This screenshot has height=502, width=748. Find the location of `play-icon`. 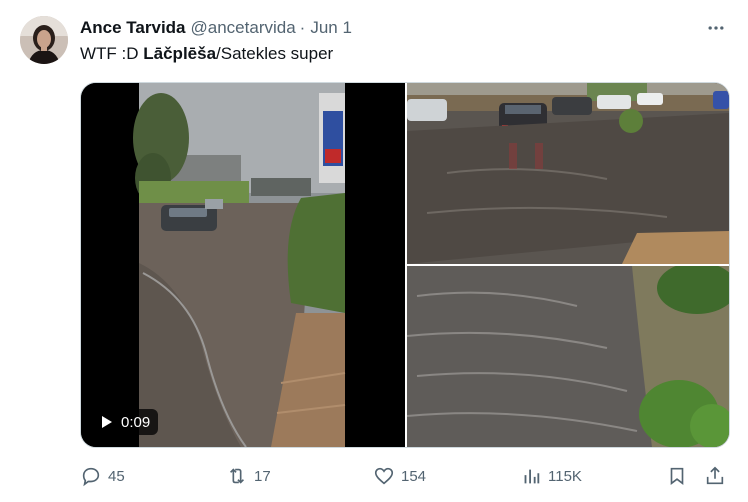

play-icon is located at coordinates (107, 422).